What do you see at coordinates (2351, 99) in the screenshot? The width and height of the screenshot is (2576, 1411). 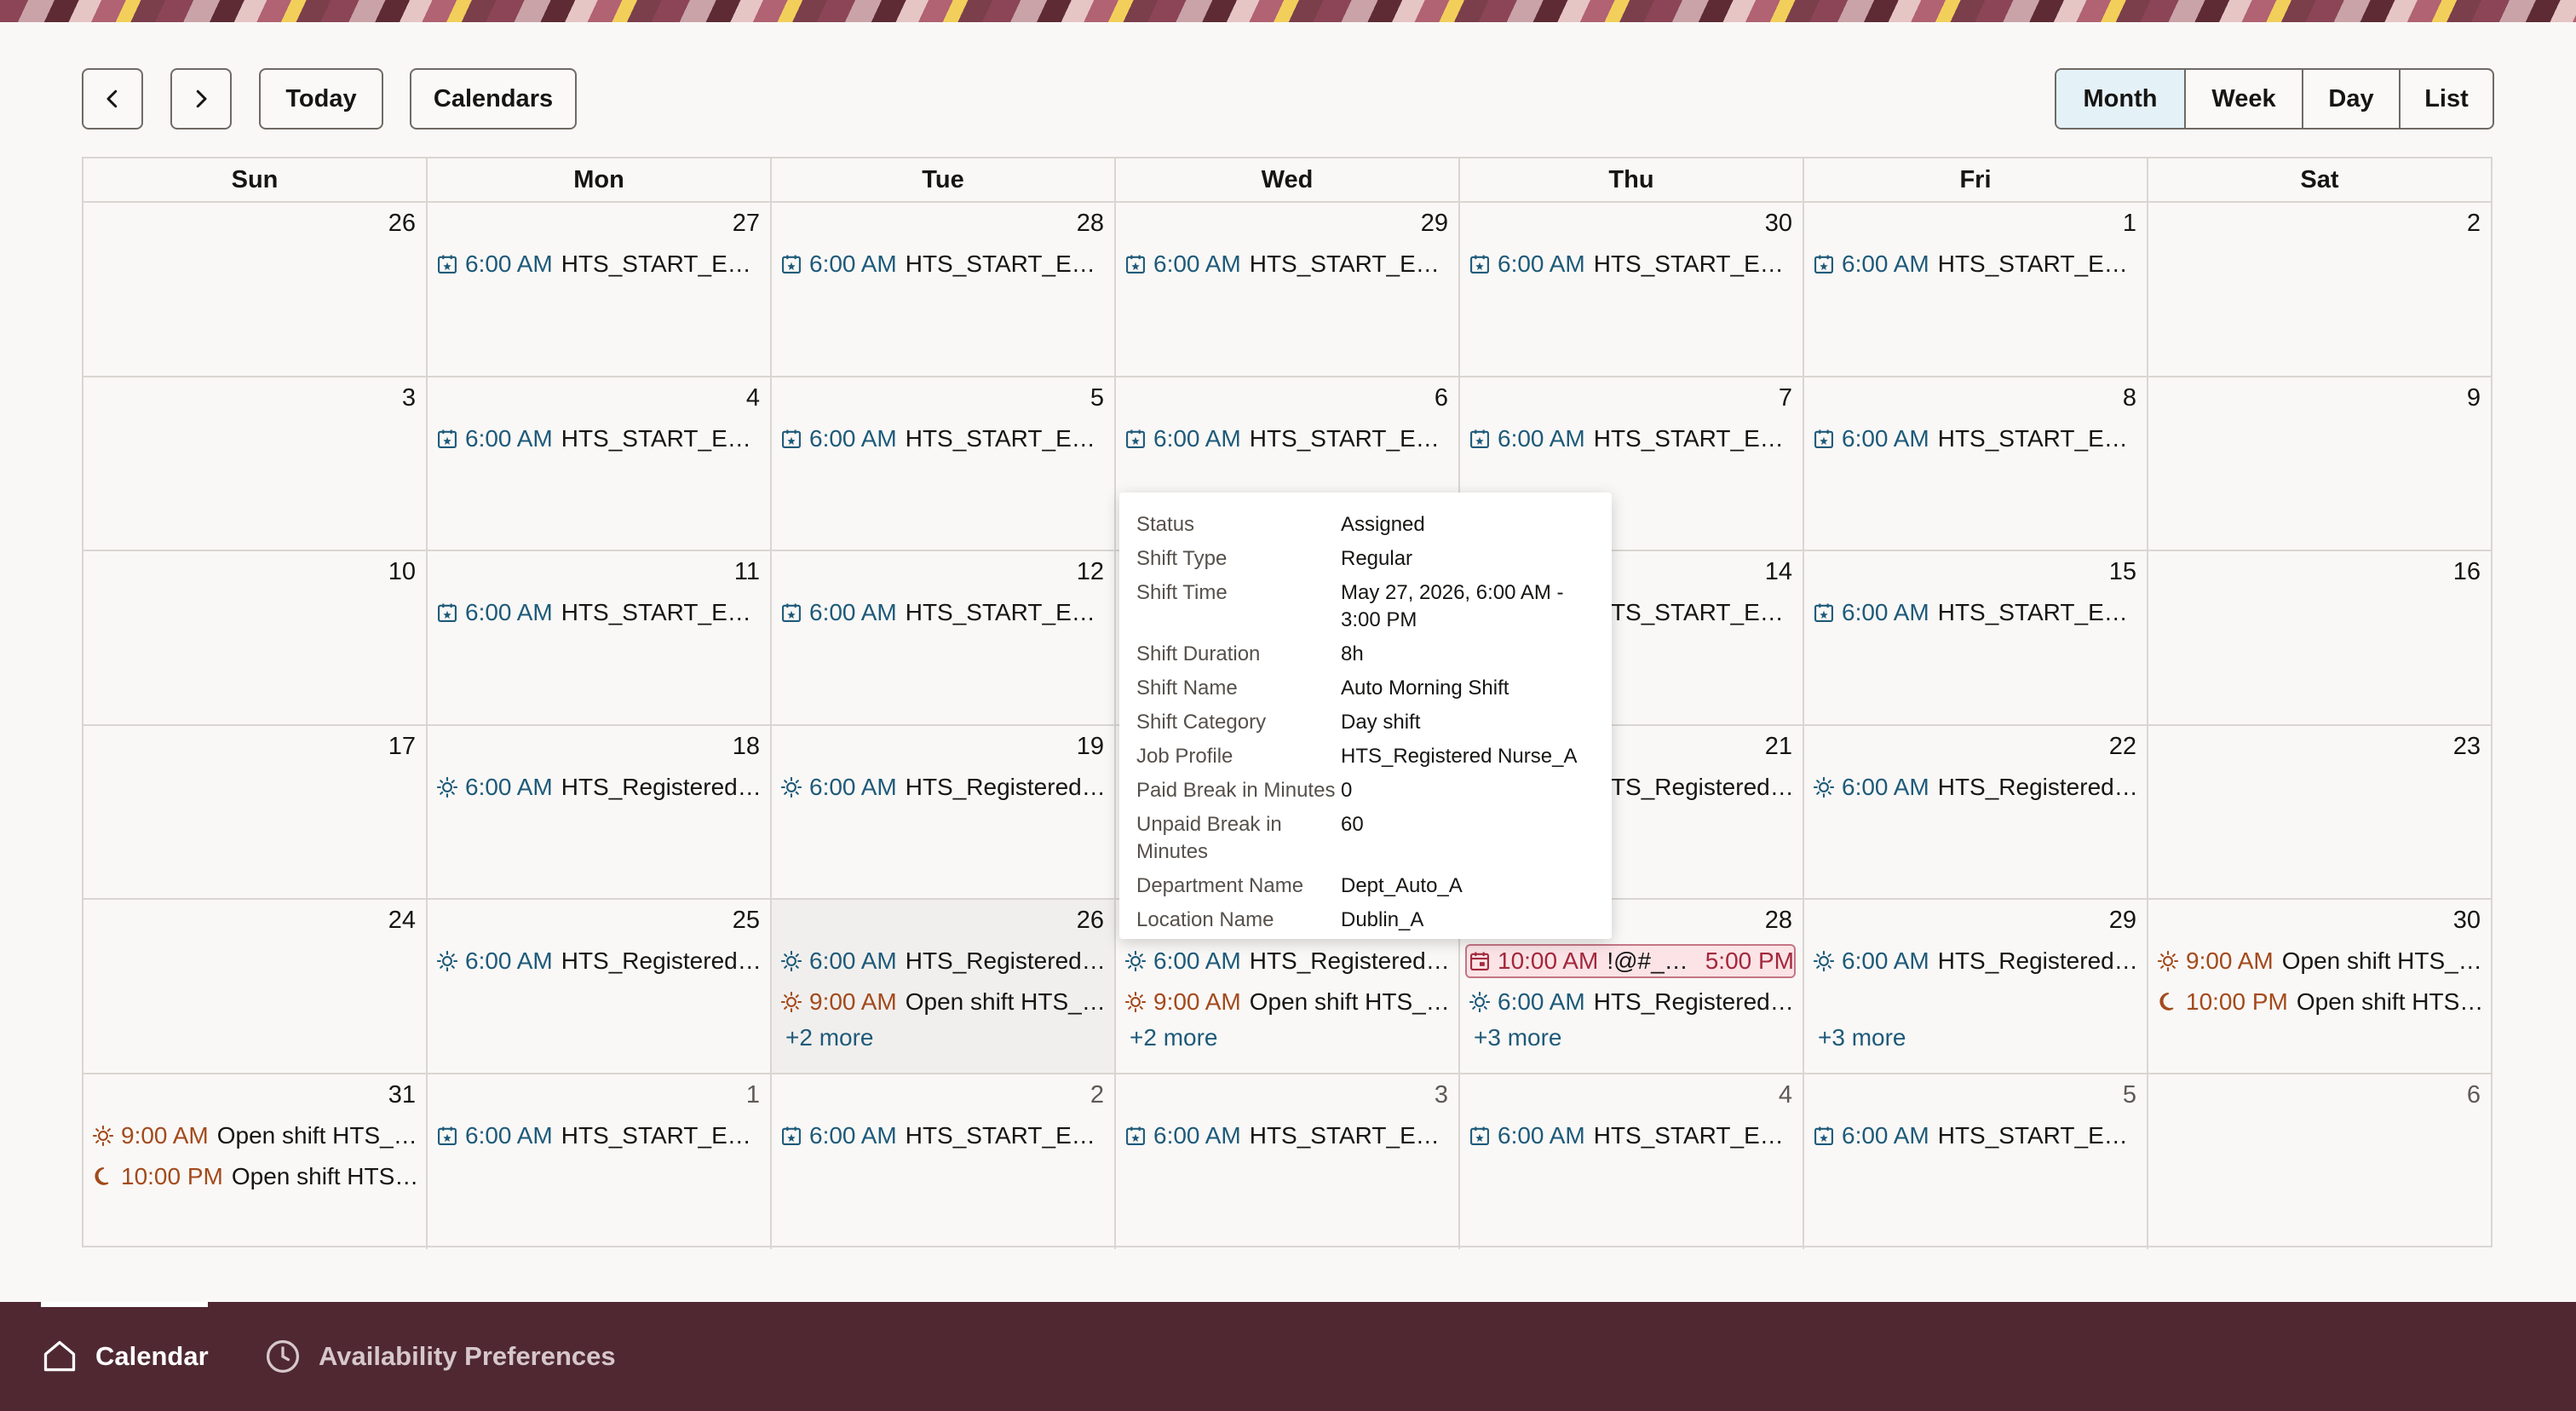 I see `view-day-button: Day` at bounding box center [2351, 99].